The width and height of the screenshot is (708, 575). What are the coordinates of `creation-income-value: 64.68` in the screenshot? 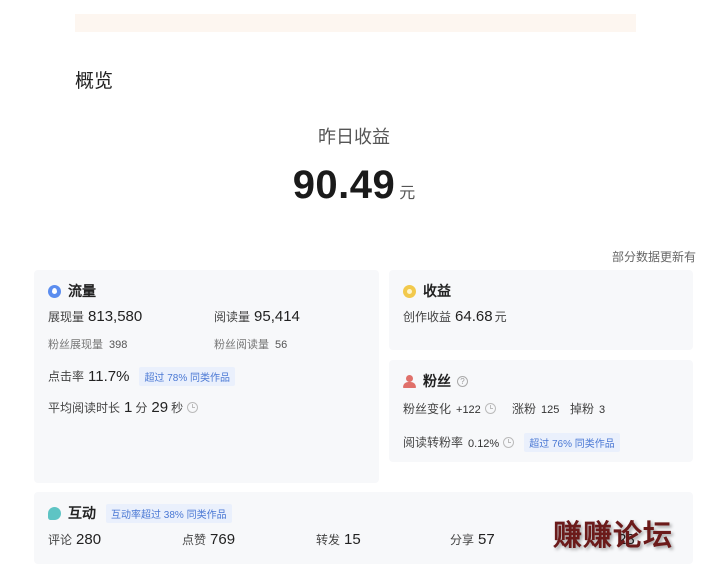 It's located at (474, 316).